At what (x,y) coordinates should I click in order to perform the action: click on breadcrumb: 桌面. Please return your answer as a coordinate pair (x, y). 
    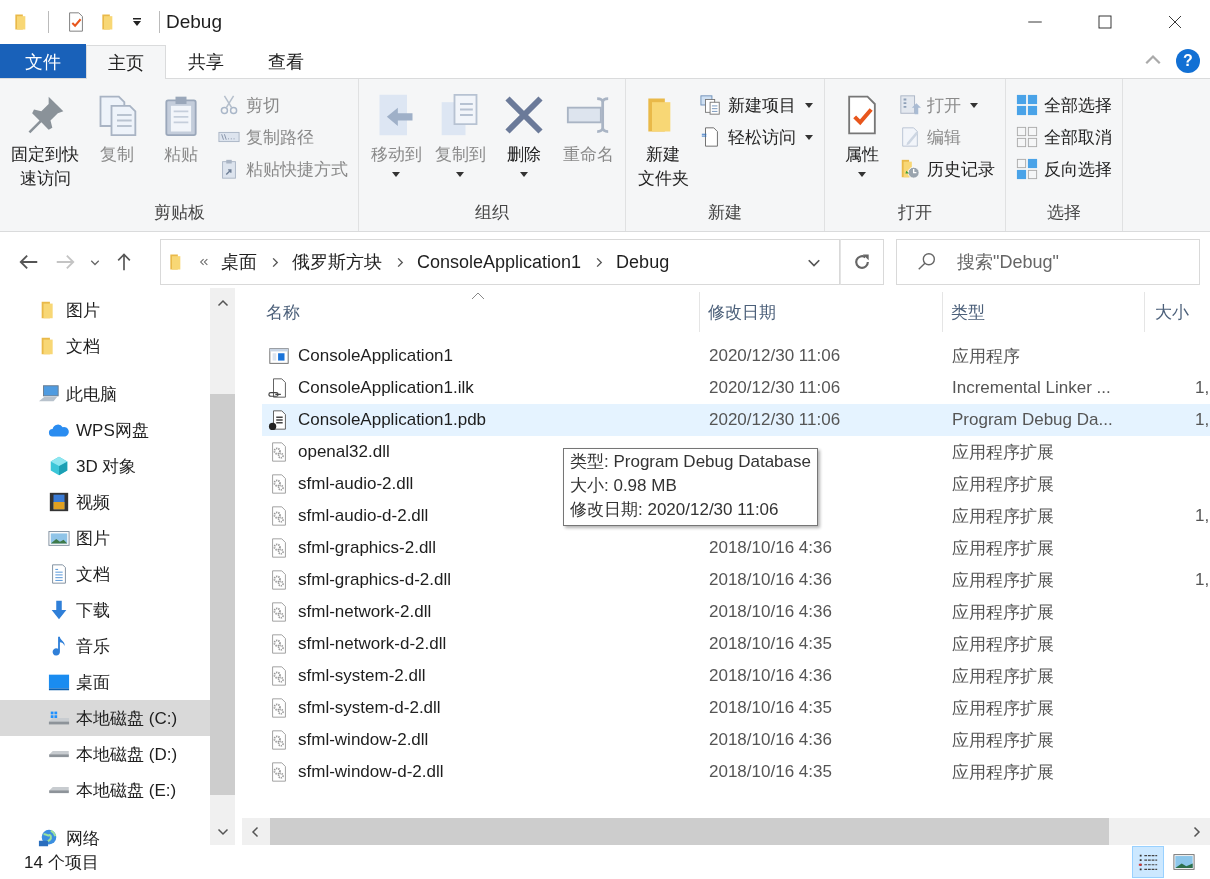
    Looking at the image, I should click on (239, 262).